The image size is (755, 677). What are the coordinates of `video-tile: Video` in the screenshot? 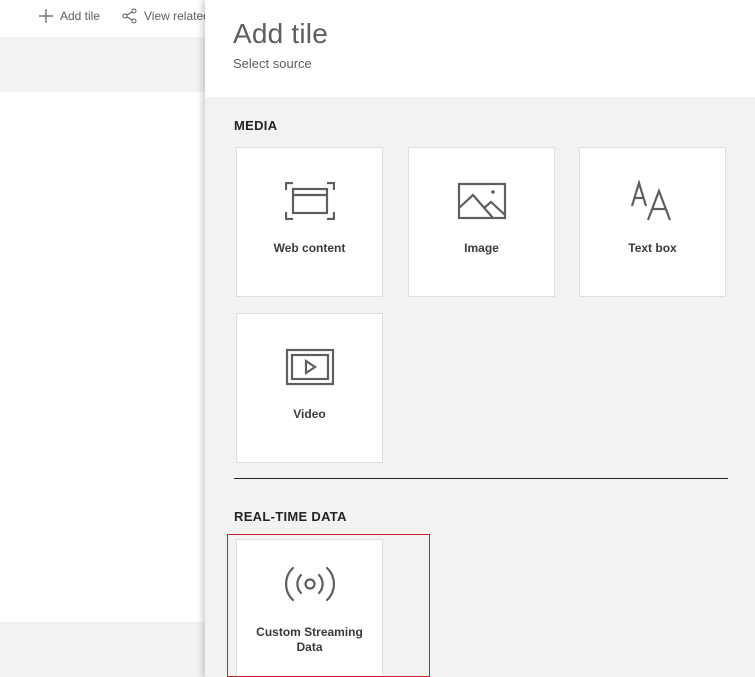 It's located at (309, 388).